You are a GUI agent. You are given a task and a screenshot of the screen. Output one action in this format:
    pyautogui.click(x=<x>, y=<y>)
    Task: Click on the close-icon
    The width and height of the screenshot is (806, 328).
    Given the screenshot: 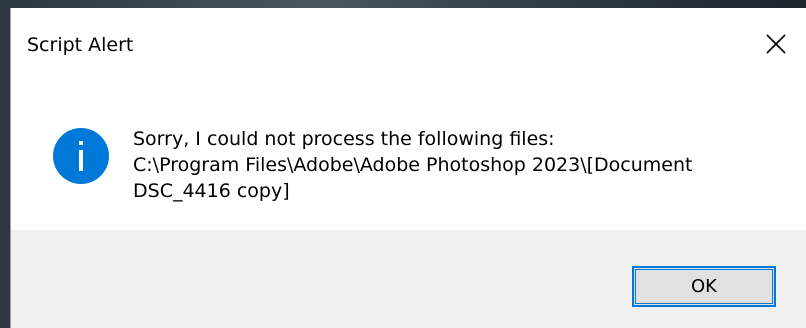 What is the action you would take?
    pyautogui.click(x=776, y=44)
    